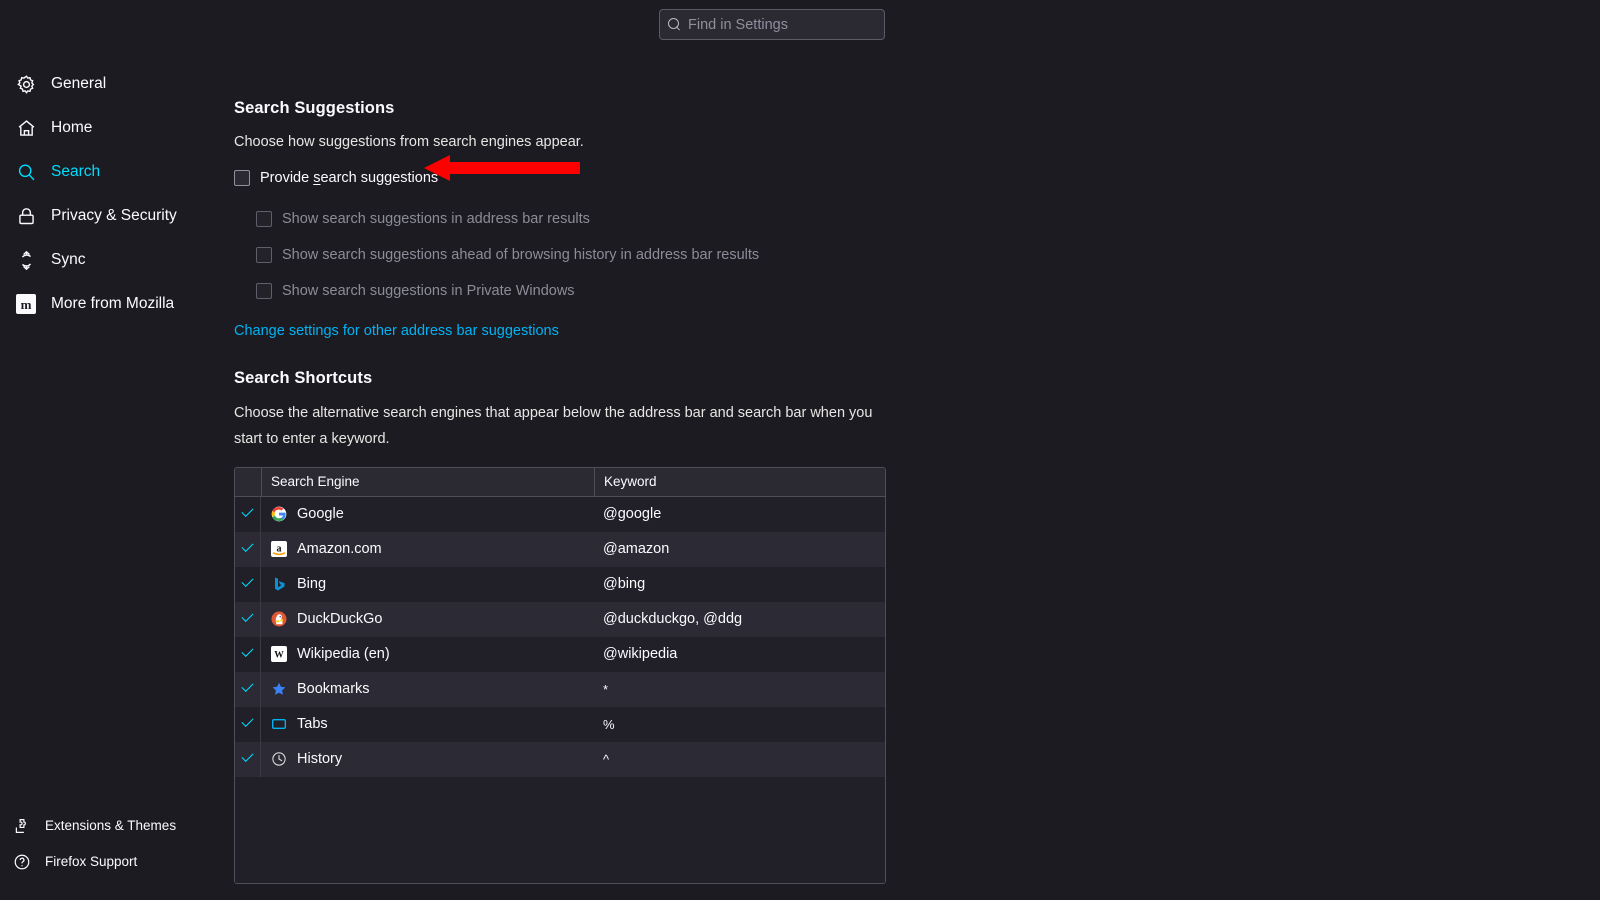 This screenshot has width=1600, height=900. What do you see at coordinates (22, 826) in the screenshot?
I see `puzzle-icon` at bounding box center [22, 826].